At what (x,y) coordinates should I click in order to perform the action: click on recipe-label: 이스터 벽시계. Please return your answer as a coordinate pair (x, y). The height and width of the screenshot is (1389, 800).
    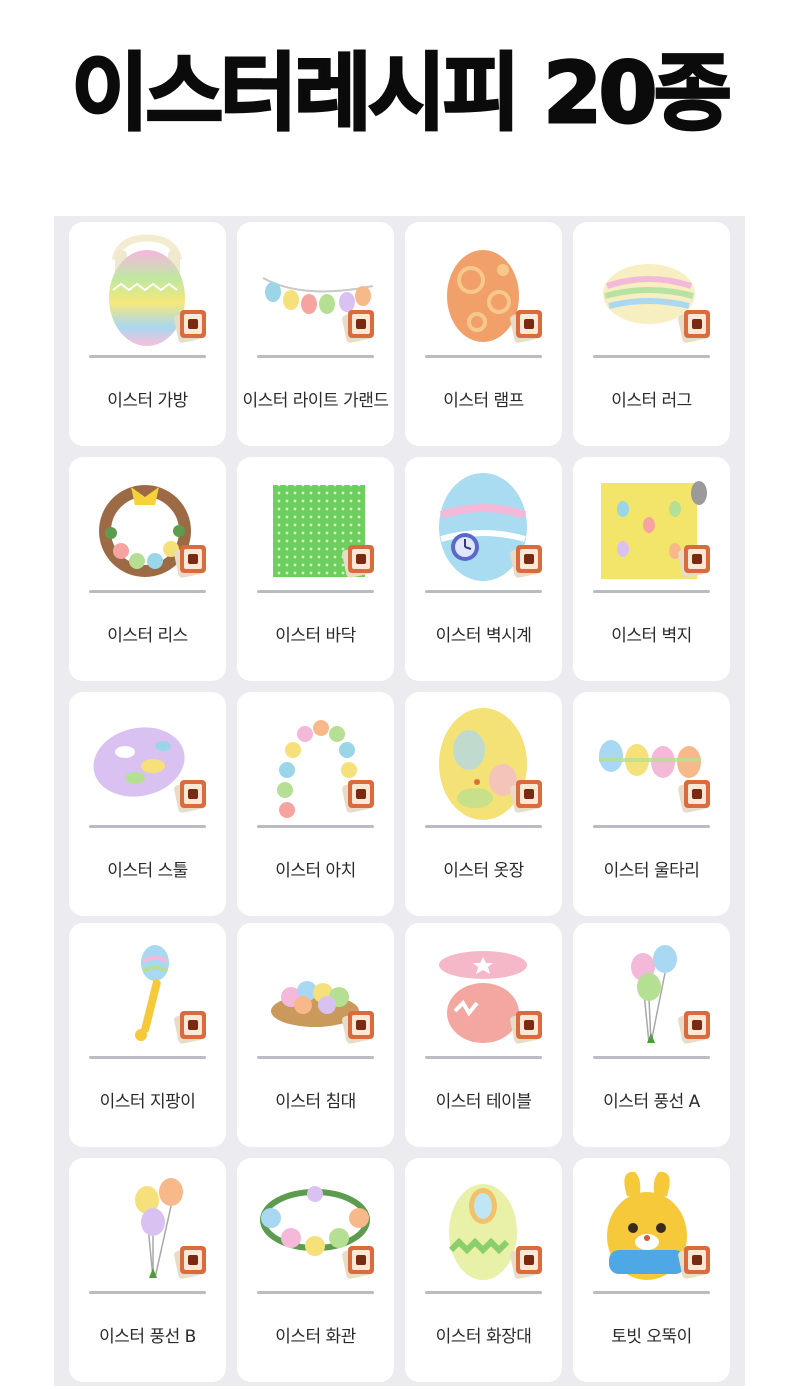
    Looking at the image, I should click on (483, 636).